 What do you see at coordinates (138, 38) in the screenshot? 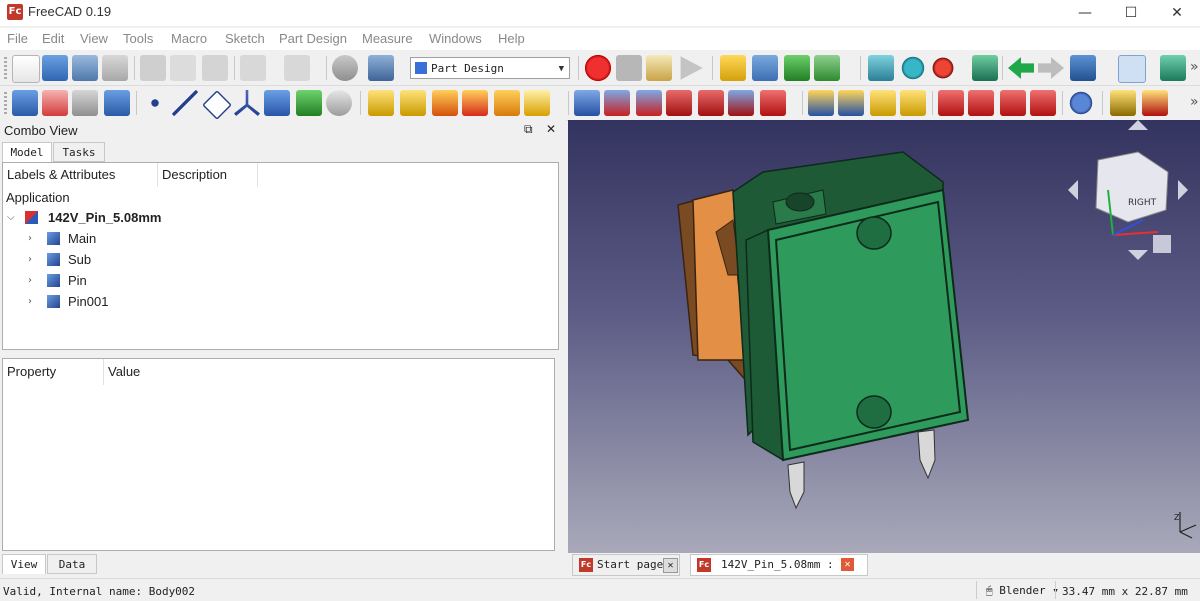
I see `menu-tools: Tools` at bounding box center [138, 38].